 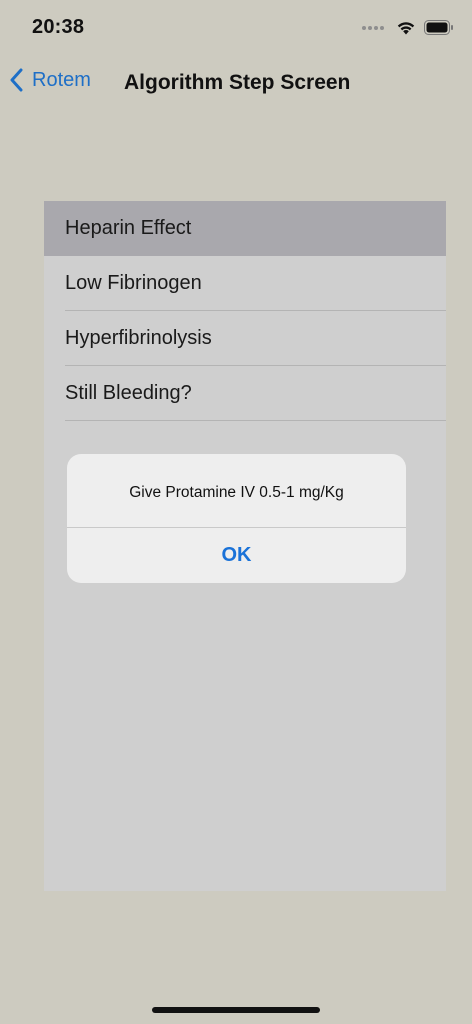 I want to click on status-time: 20:38, so click(x=58, y=27).